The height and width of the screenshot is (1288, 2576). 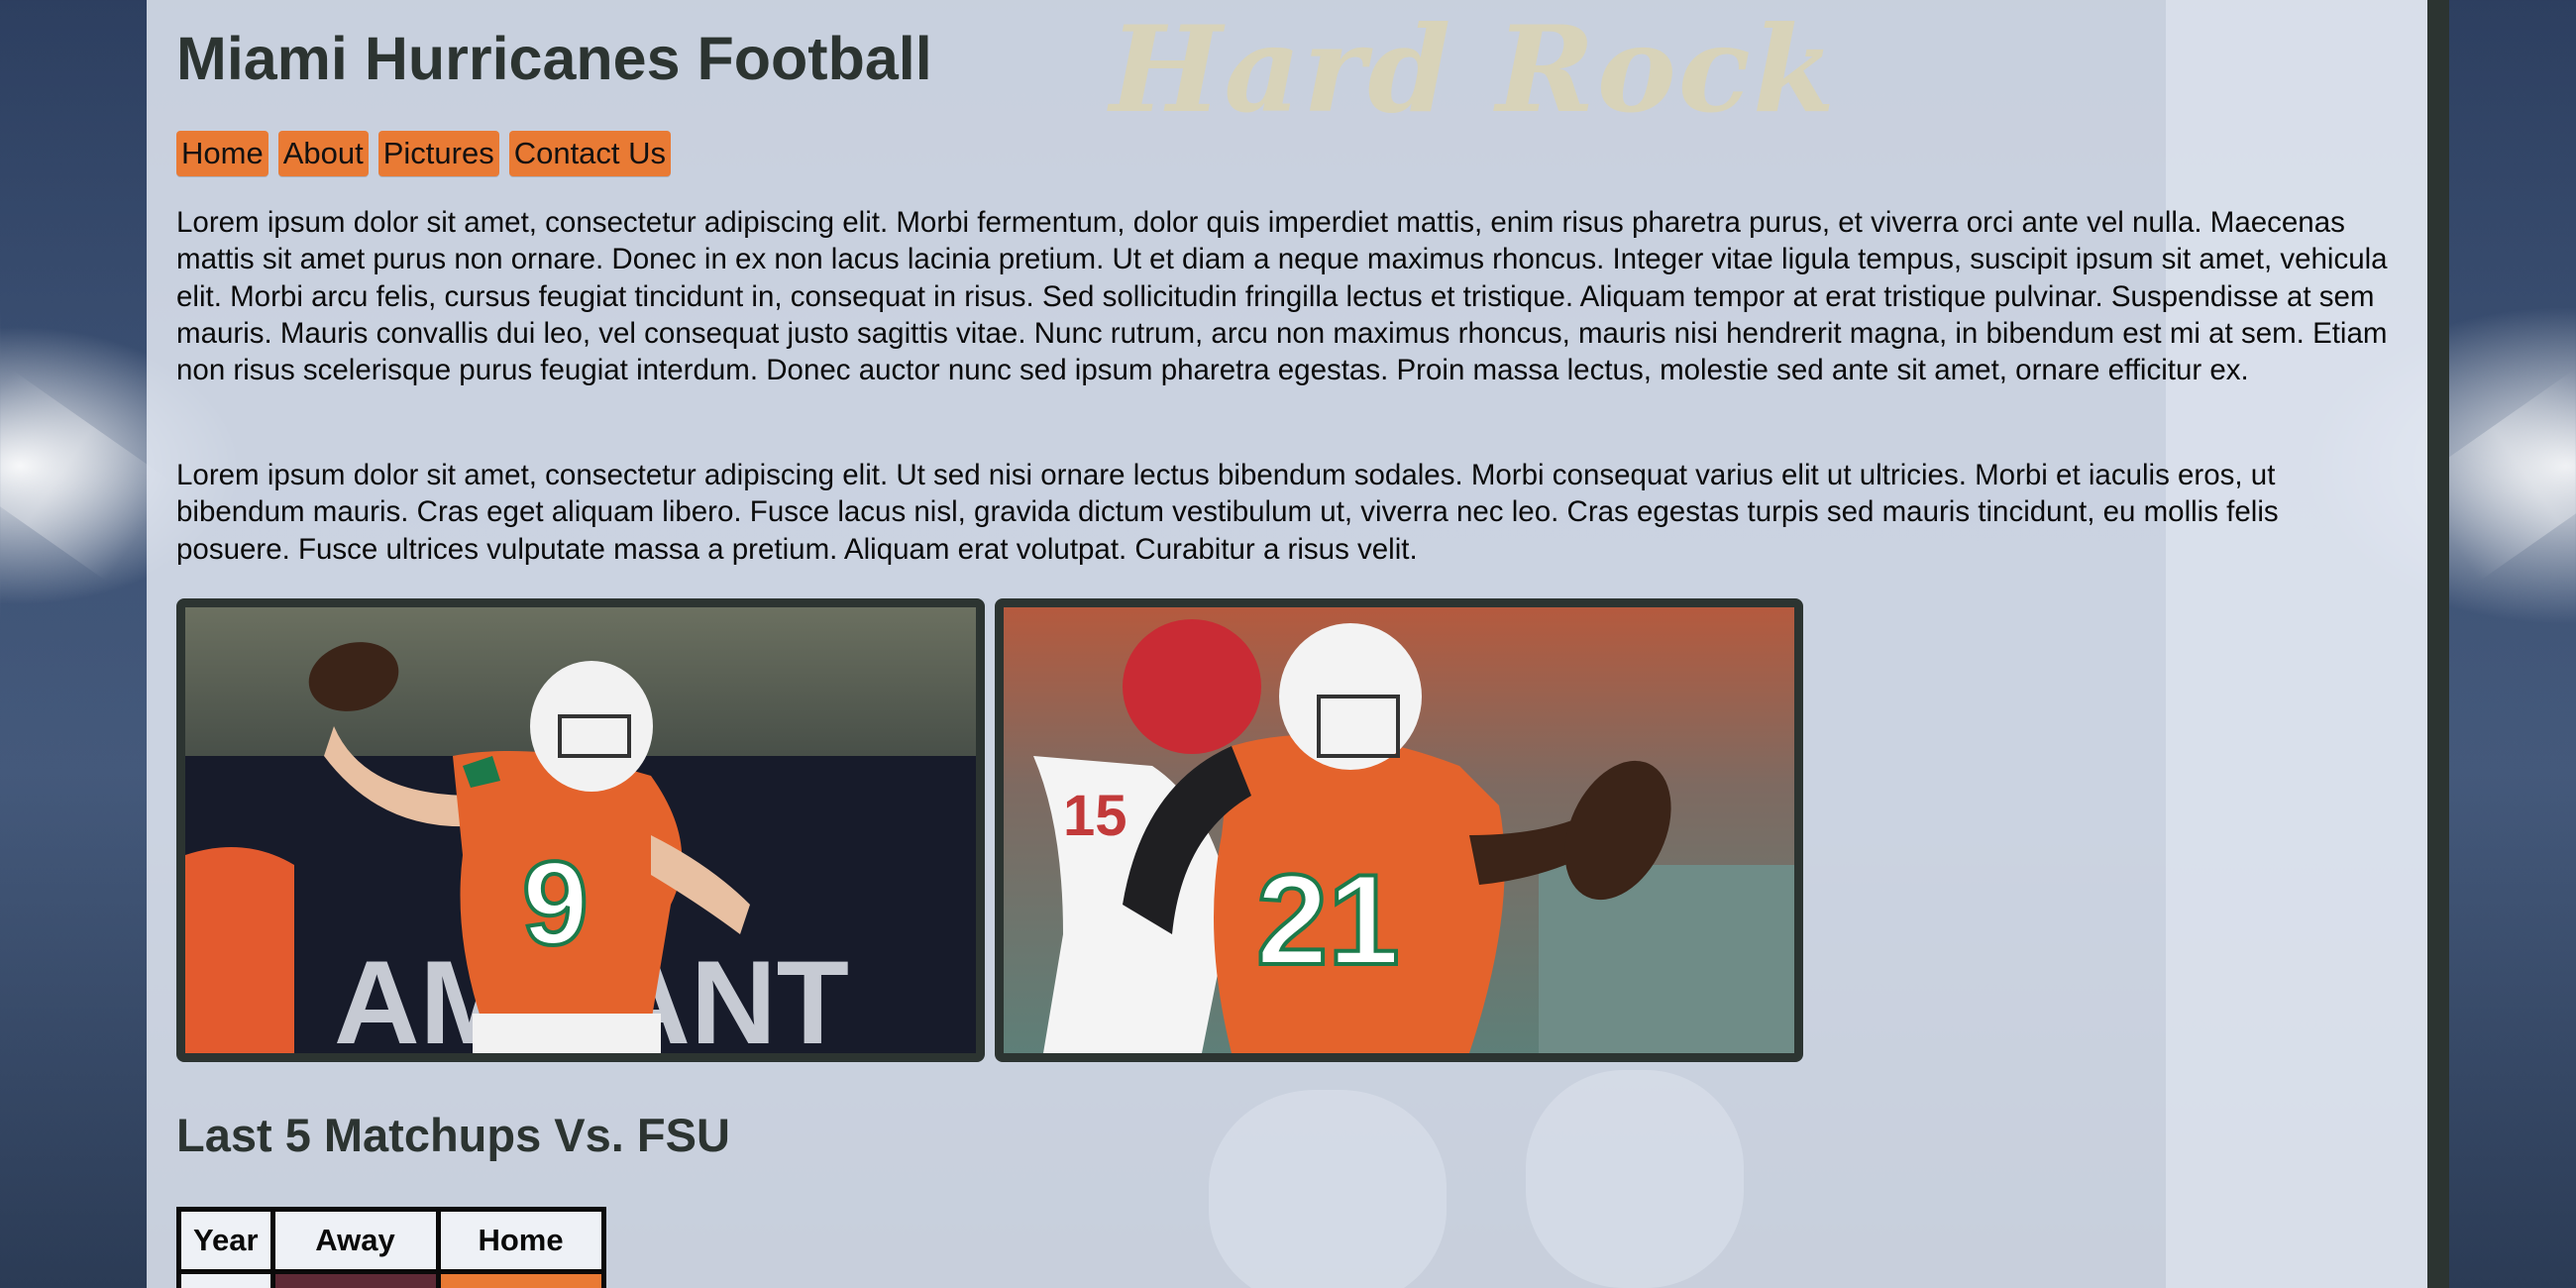 What do you see at coordinates (1095, 816) in the screenshot?
I see `opponent-jersey-number: 15` at bounding box center [1095, 816].